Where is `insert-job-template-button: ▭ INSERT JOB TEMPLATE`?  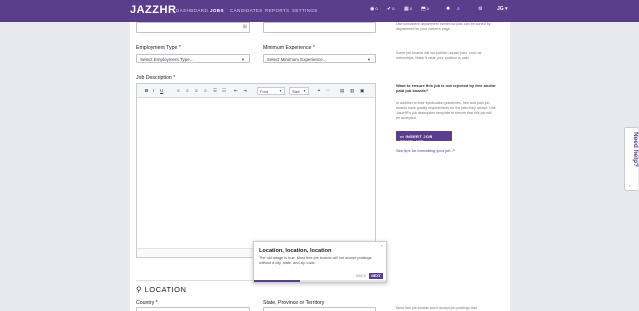 insert-job-template-button: ▭ INSERT JOB TEMPLATE is located at coordinates (424, 137).